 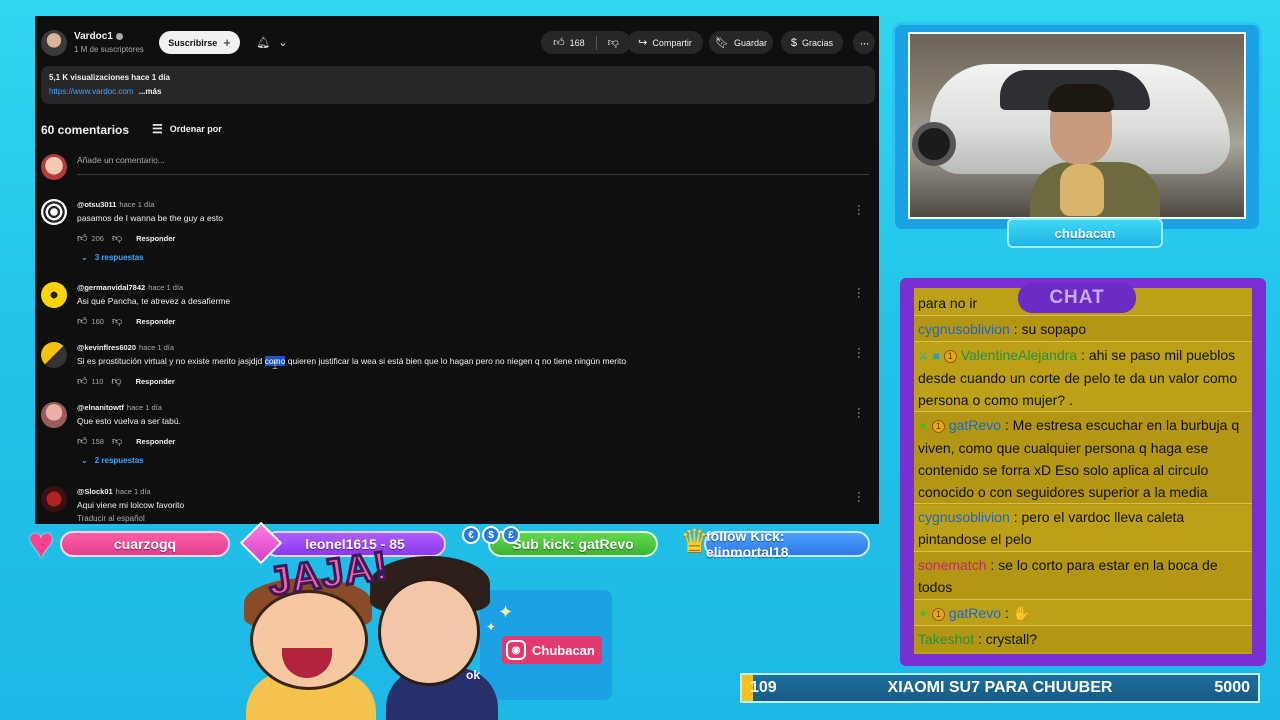 I want to click on channel-name: Vardoc1, so click(x=98, y=36).